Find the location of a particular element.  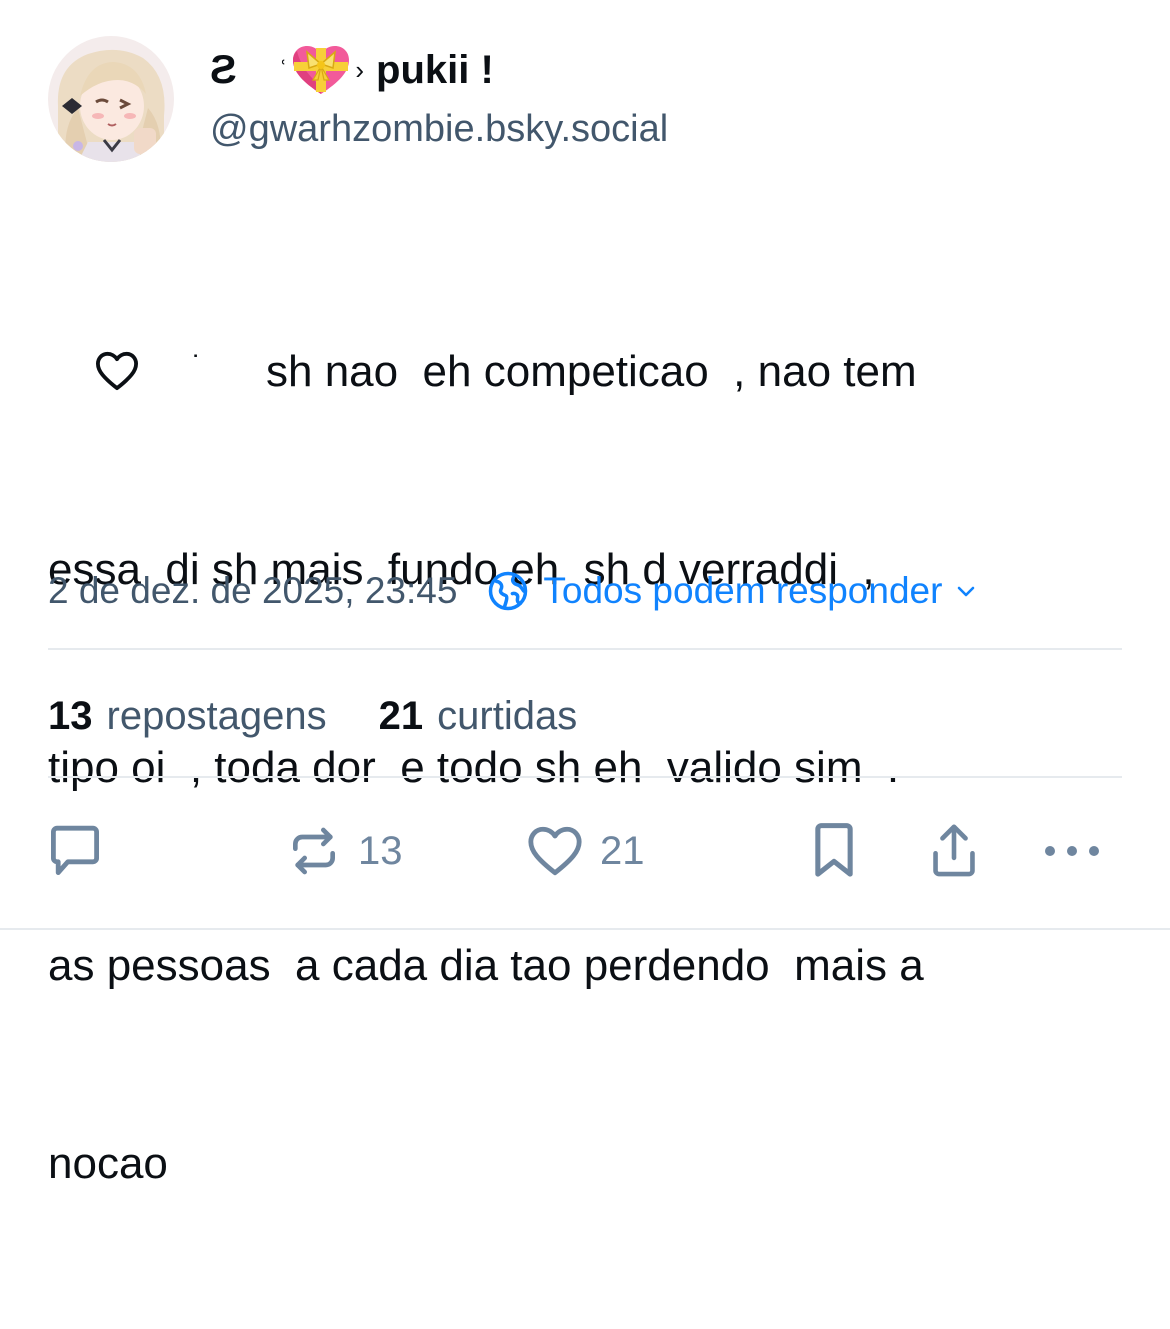

post-stats: 13 repostagens 21 curtidas is located at coordinates (312, 716).